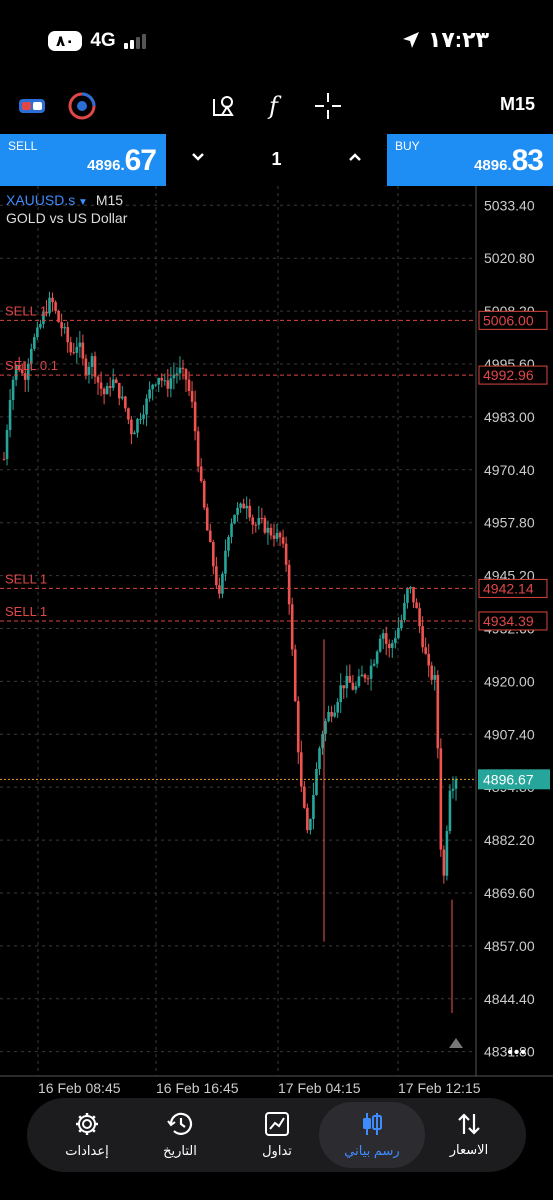  Describe the element at coordinates (106, 165) in the screenshot. I see `sell-price-main: 4896.` at that location.